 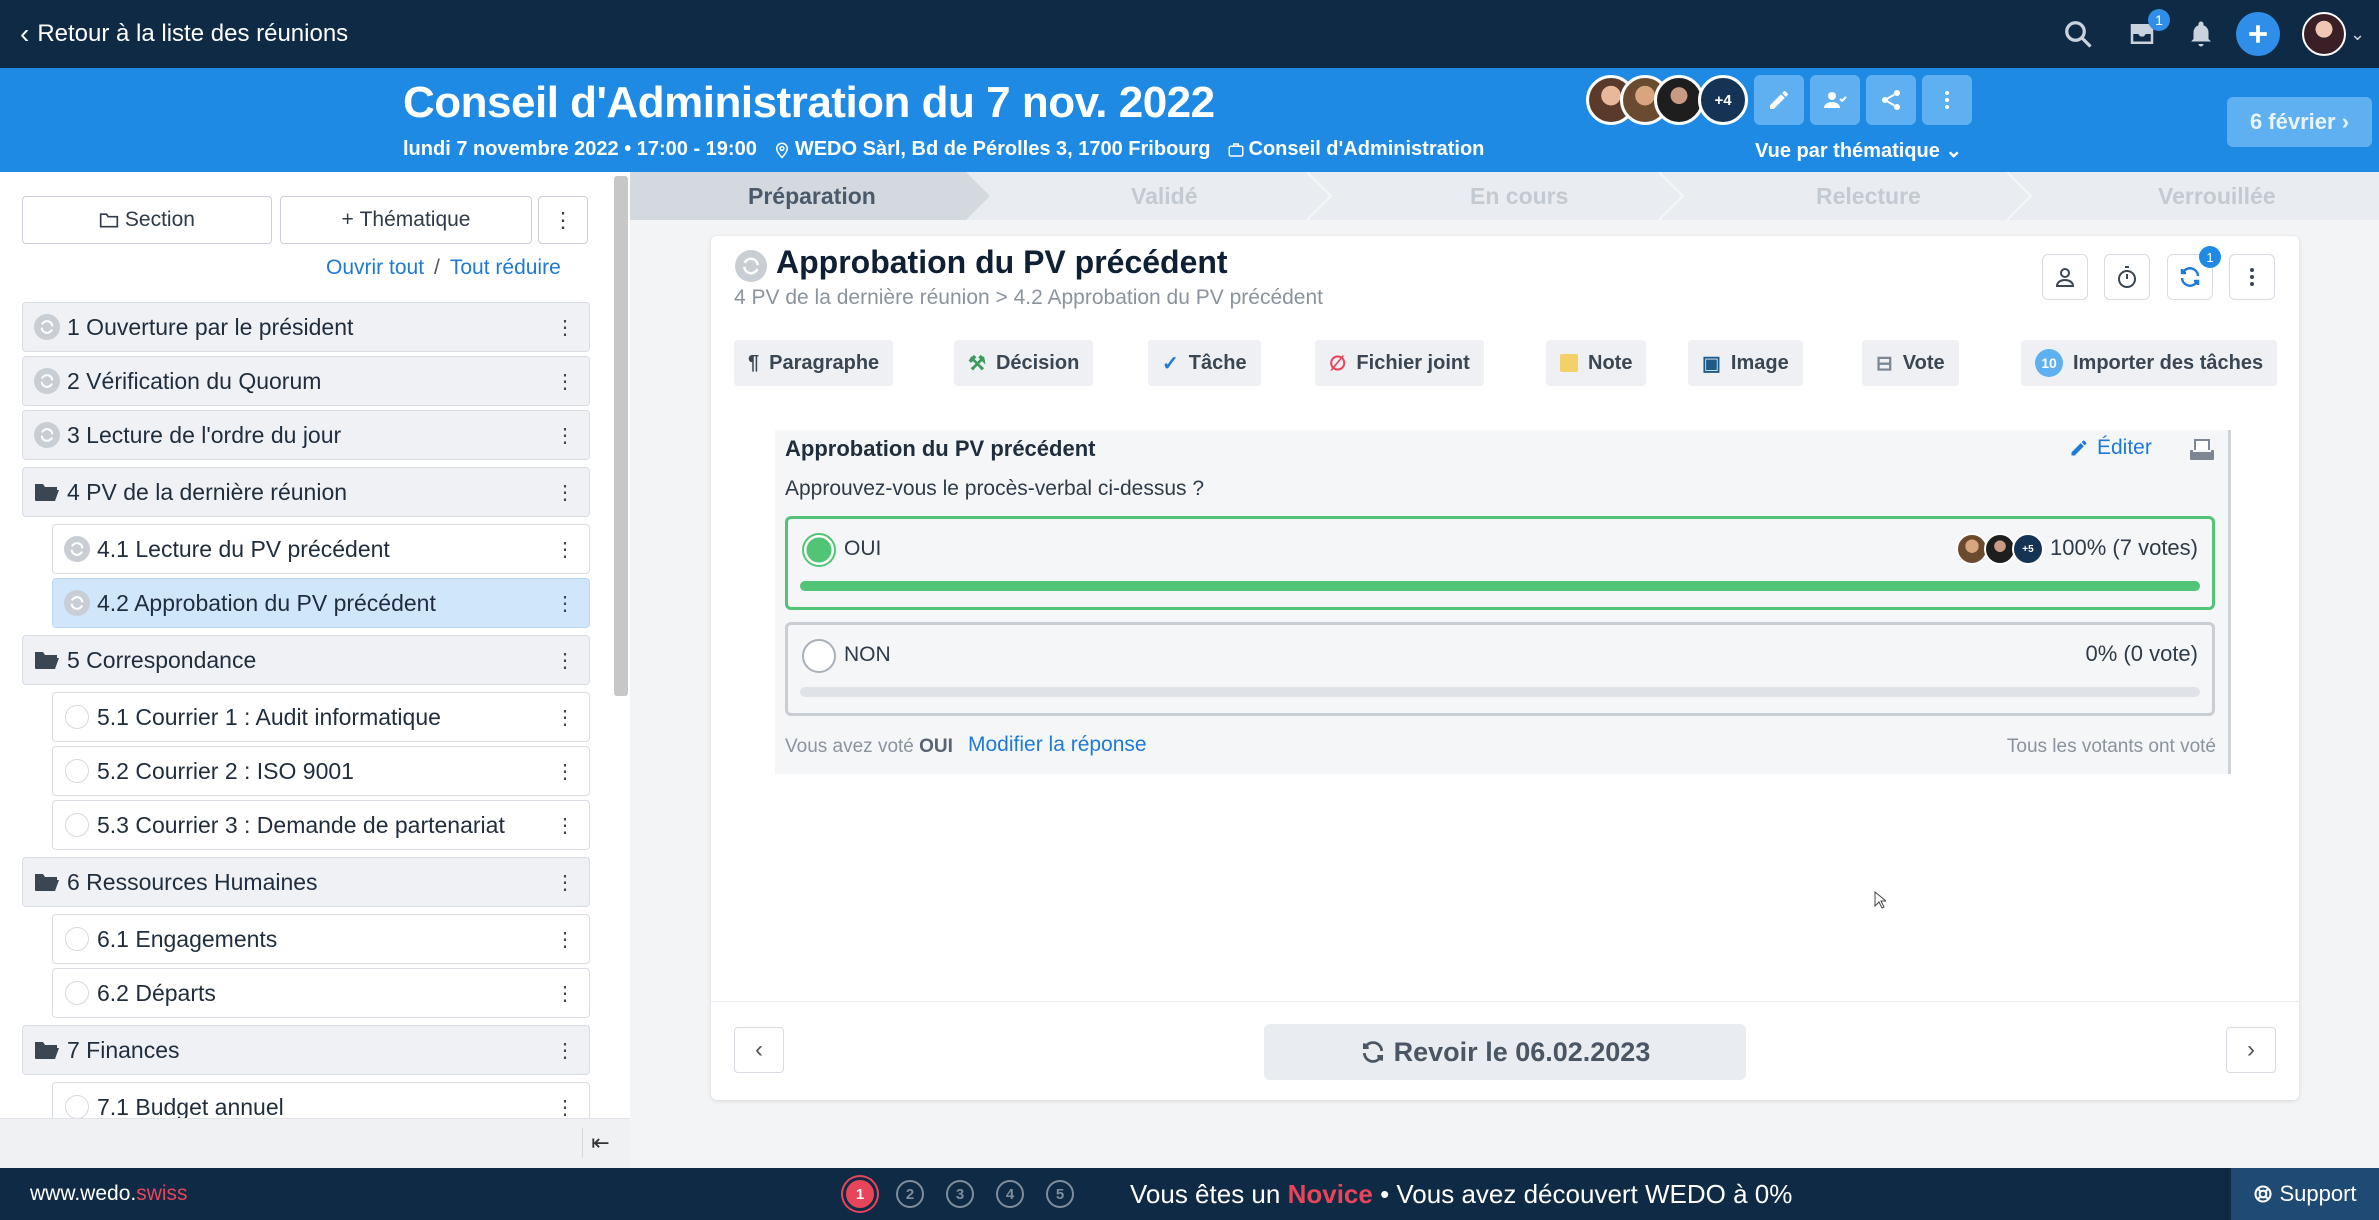 I want to click on image-label: Image, so click(x=1759, y=362).